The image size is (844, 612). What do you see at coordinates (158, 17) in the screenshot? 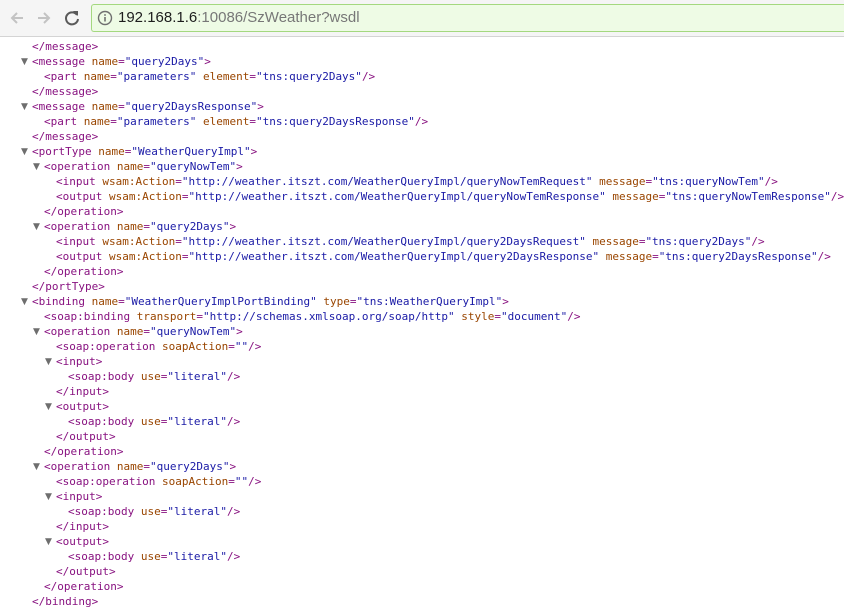
I see `url-host: 192.168.1.6` at bounding box center [158, 17].